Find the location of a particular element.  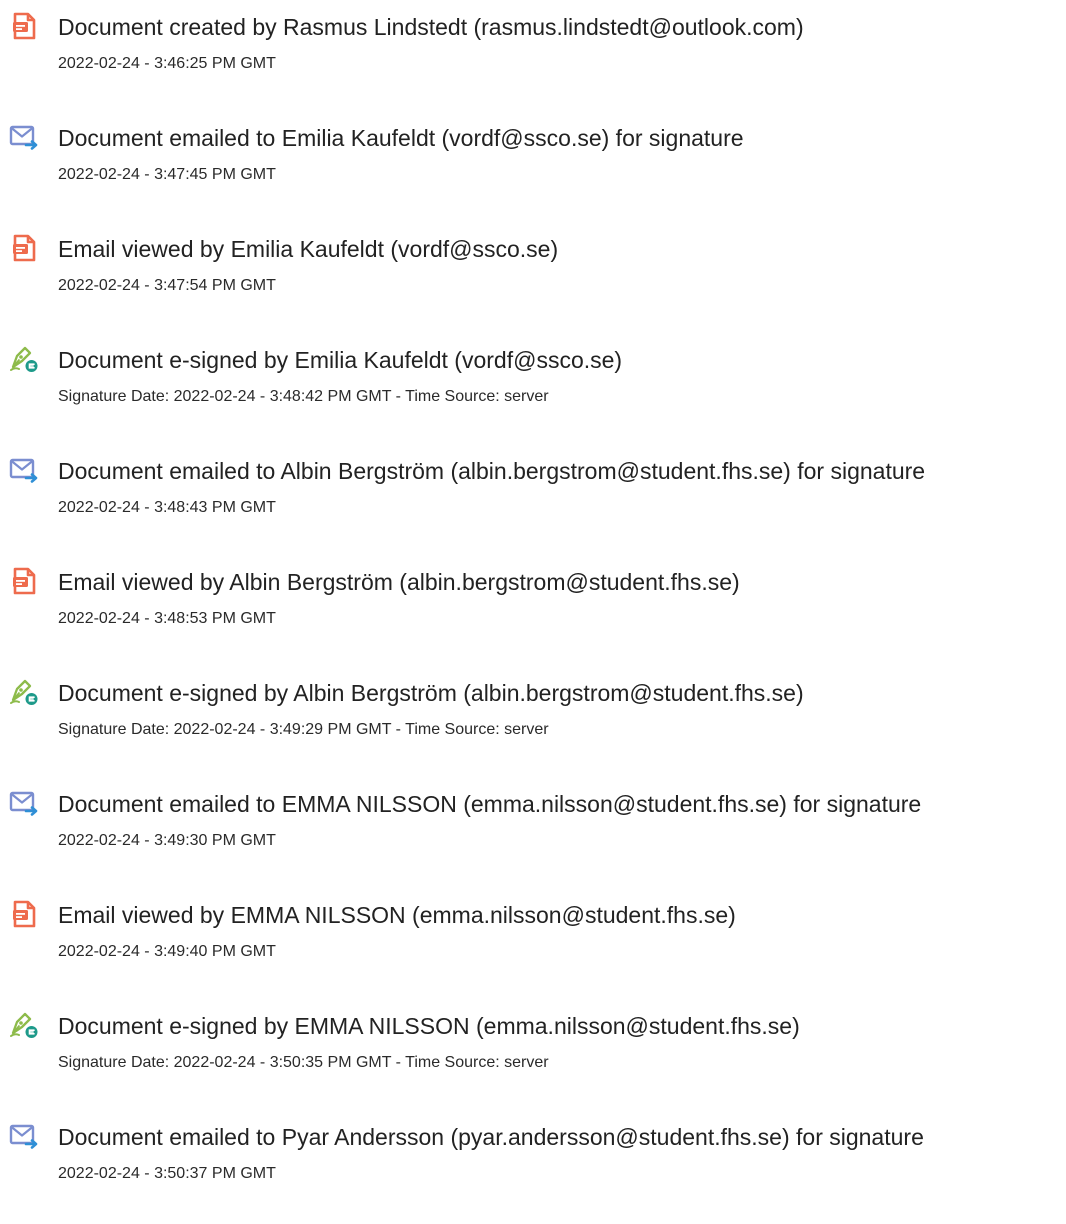

event-timestamp: 2022-02-24 - 3:49:30 PM GMT is located at coordinates (167, 840).